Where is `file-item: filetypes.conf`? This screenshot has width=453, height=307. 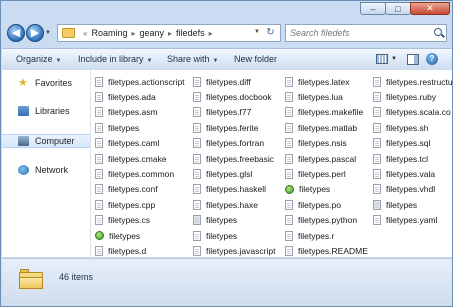
file-item: filetypes.conf is located at coordinates (140, 189).